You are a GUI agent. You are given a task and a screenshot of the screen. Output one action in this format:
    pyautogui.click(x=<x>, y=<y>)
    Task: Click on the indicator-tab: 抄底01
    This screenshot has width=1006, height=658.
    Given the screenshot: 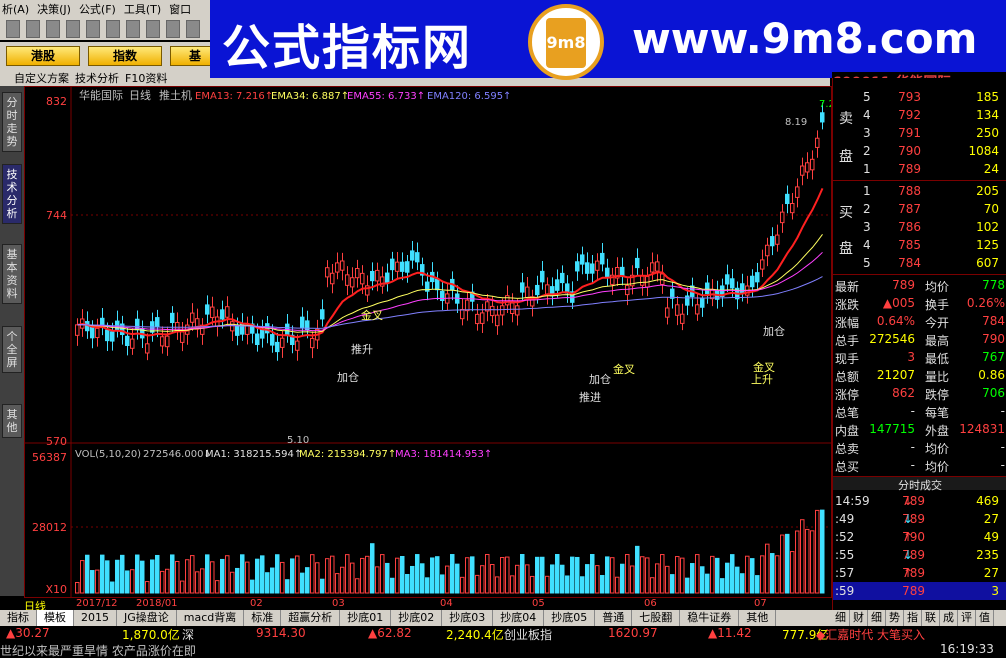 What is the action you would take?
    pyautogui.click(x=366, y=618)
    